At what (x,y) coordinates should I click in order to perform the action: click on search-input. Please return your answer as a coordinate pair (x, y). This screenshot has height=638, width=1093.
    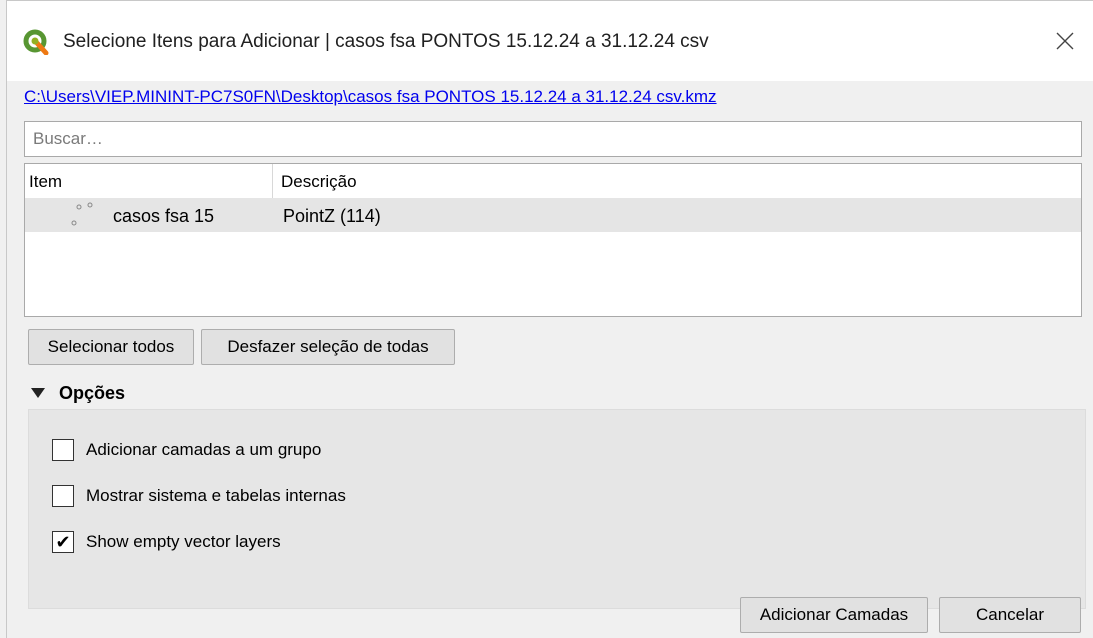
    Looking at the image, I should click on (553, 139).